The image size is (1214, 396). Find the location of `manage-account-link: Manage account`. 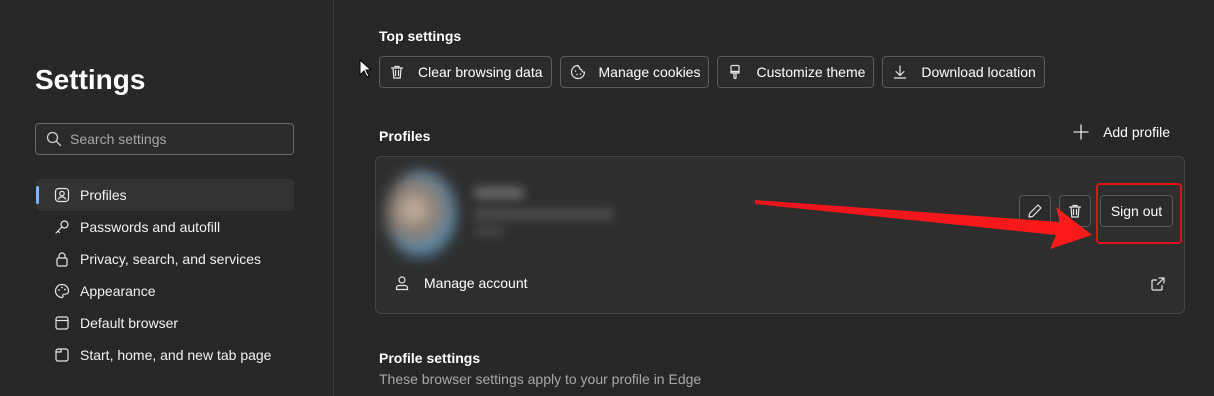

manage-account-link: Manage account is located at coordinates (461, 283).